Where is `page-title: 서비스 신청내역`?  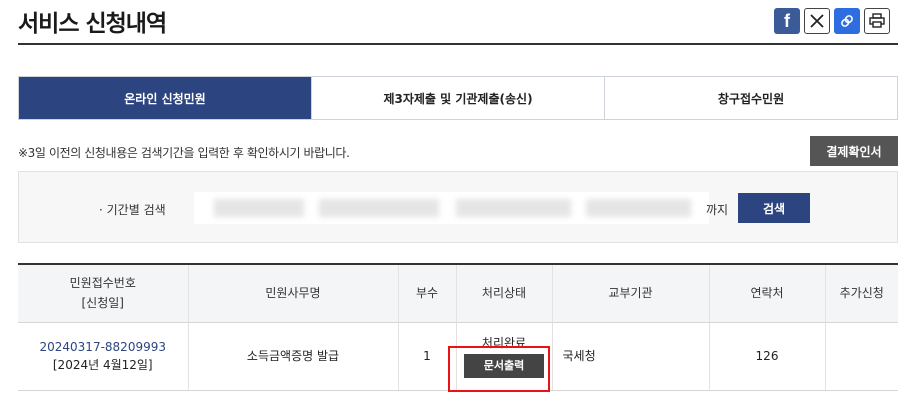 page-title: 서비스 신청내역 is located at coordinates (92, 24).